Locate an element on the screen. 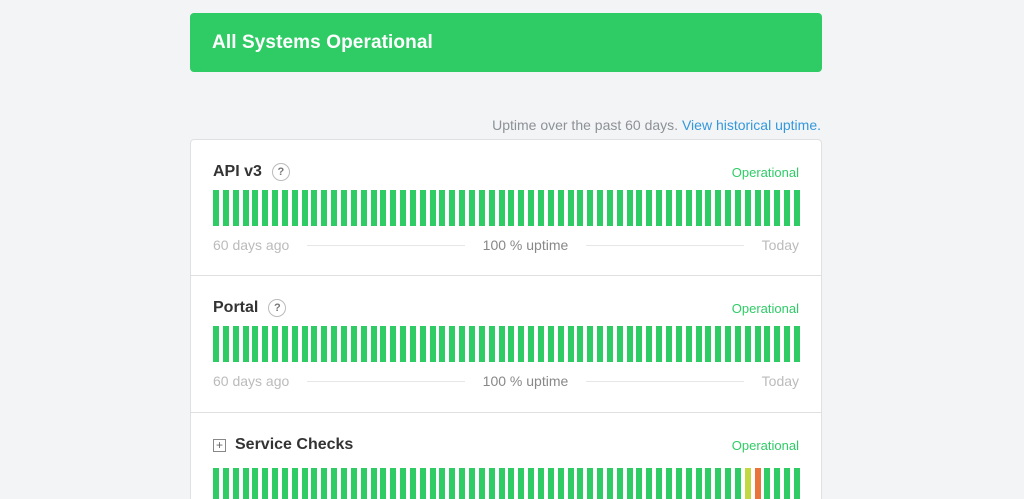 This screenshot has height=499, width=1024. expand-icon: + is located at coordinates (219, 445).